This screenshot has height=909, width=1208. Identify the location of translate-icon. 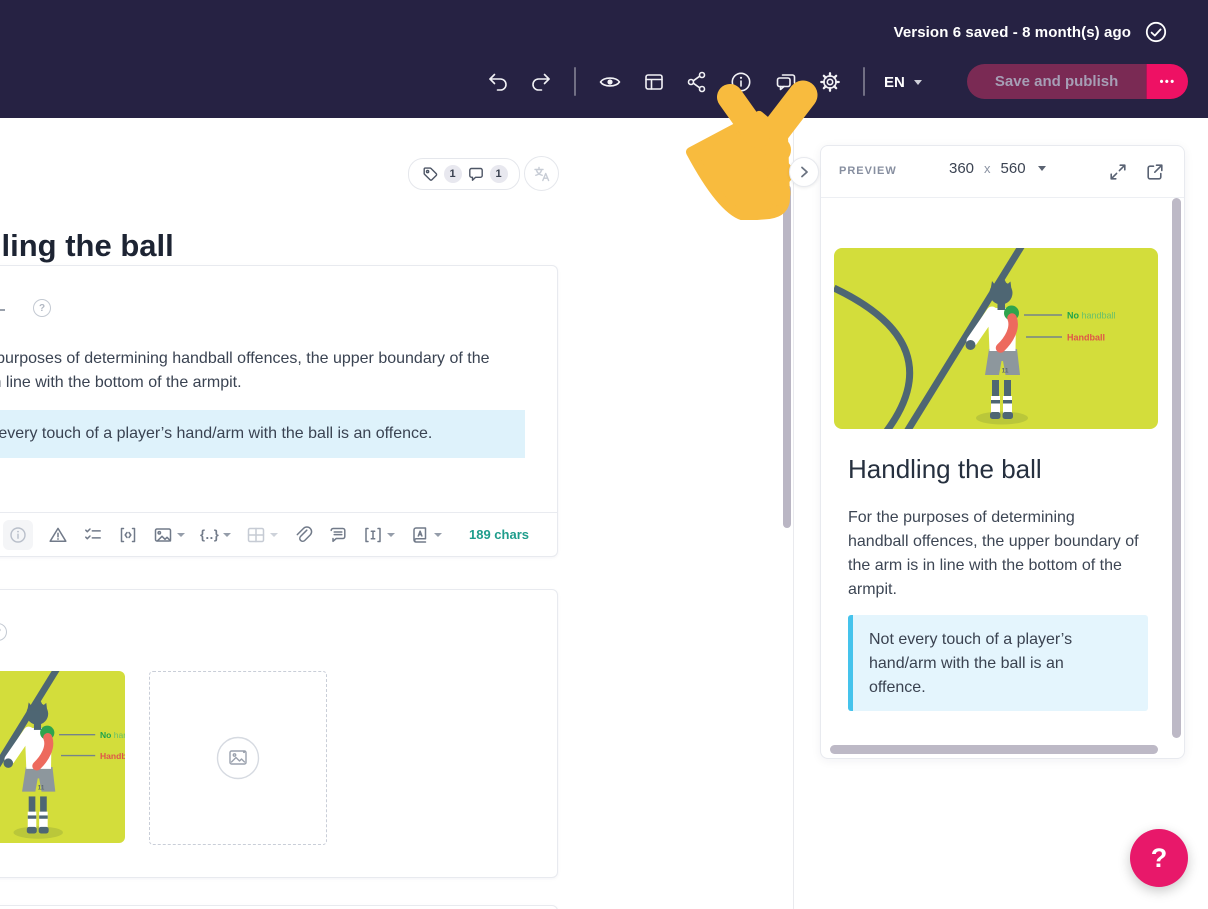
(542, 174).